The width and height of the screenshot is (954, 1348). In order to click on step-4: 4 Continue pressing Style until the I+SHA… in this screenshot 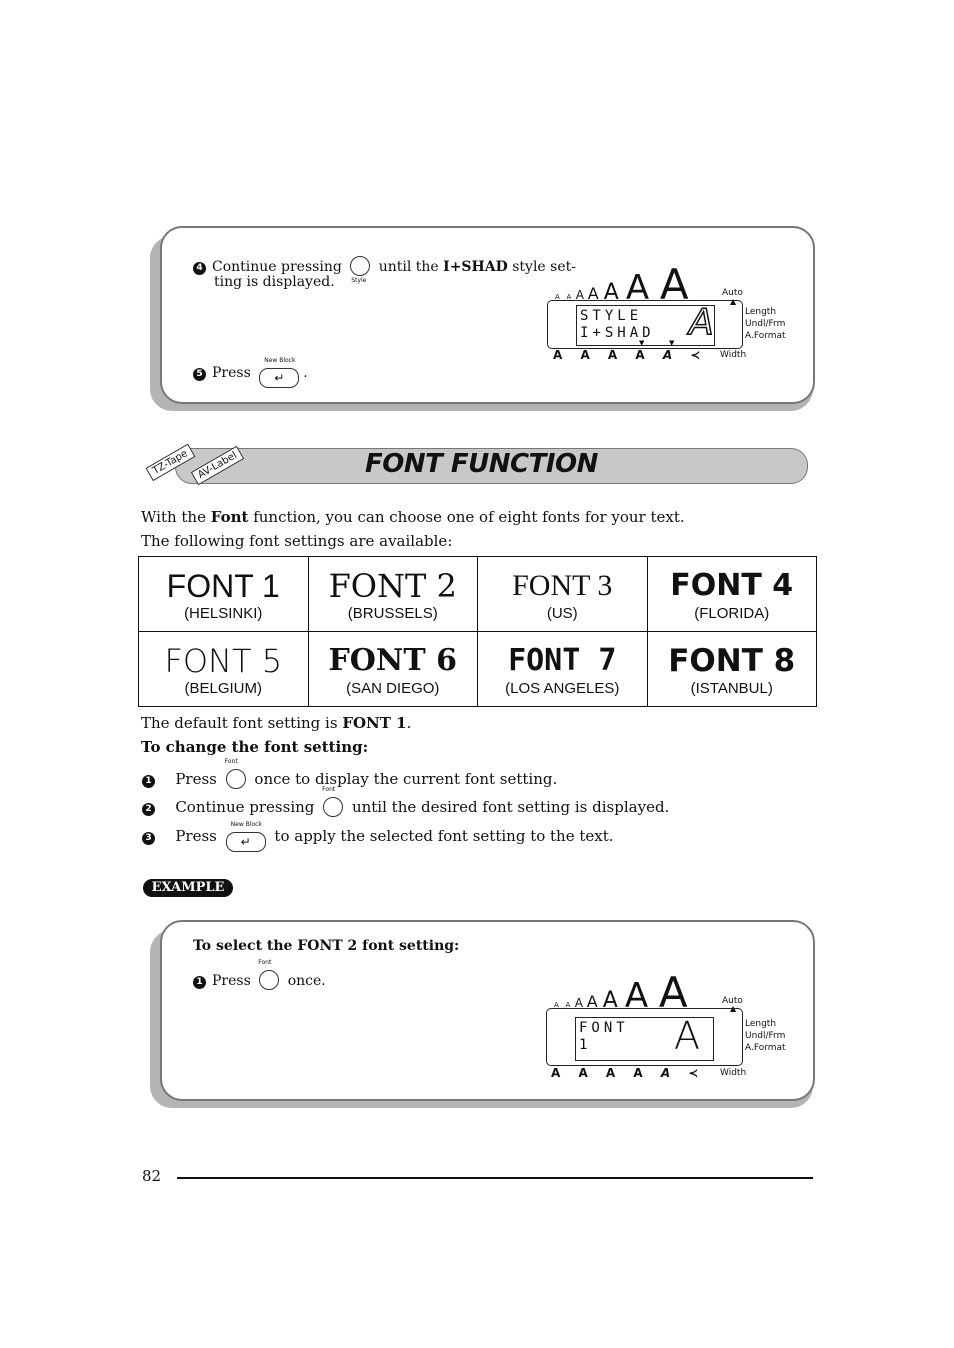, I will do `click(384, 270)`.